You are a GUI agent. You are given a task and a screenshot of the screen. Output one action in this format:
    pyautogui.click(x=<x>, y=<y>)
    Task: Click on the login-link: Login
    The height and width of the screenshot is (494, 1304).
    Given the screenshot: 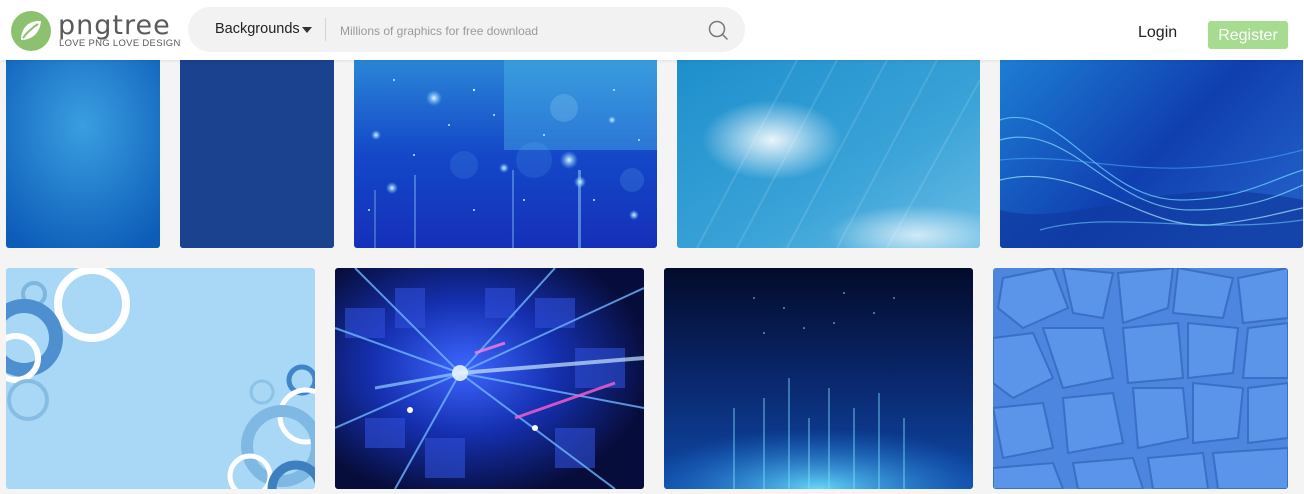 What is the action you would take?
    pyautogui.click(x=1157, y=33)
    